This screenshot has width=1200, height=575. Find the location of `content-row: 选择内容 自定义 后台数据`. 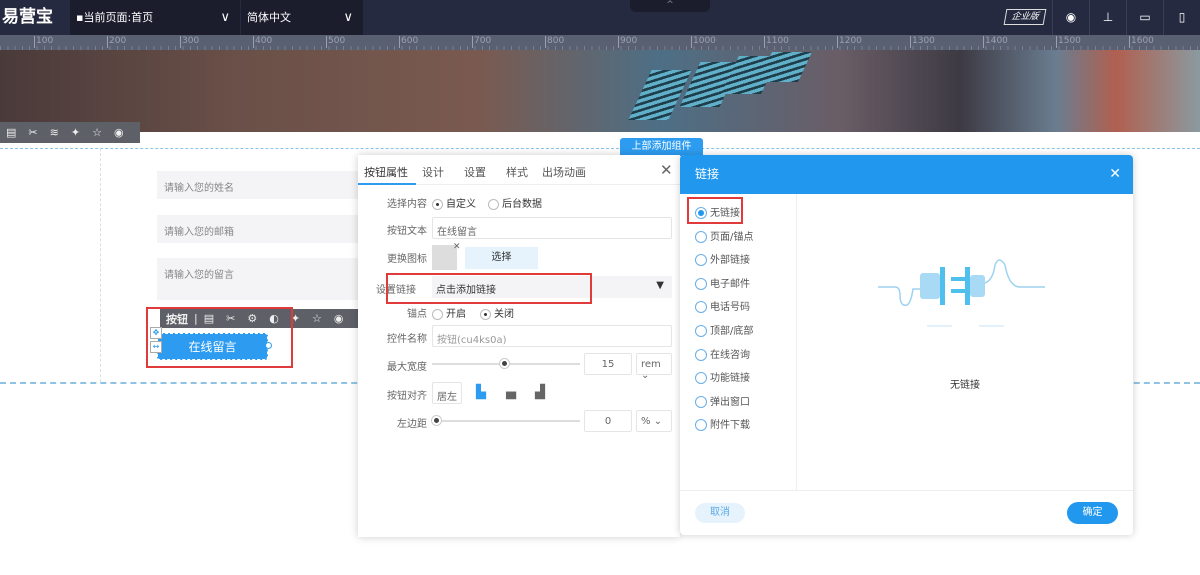

content-row: 选择内容 自定义 后台数据 is located at coordinates (519, 201).